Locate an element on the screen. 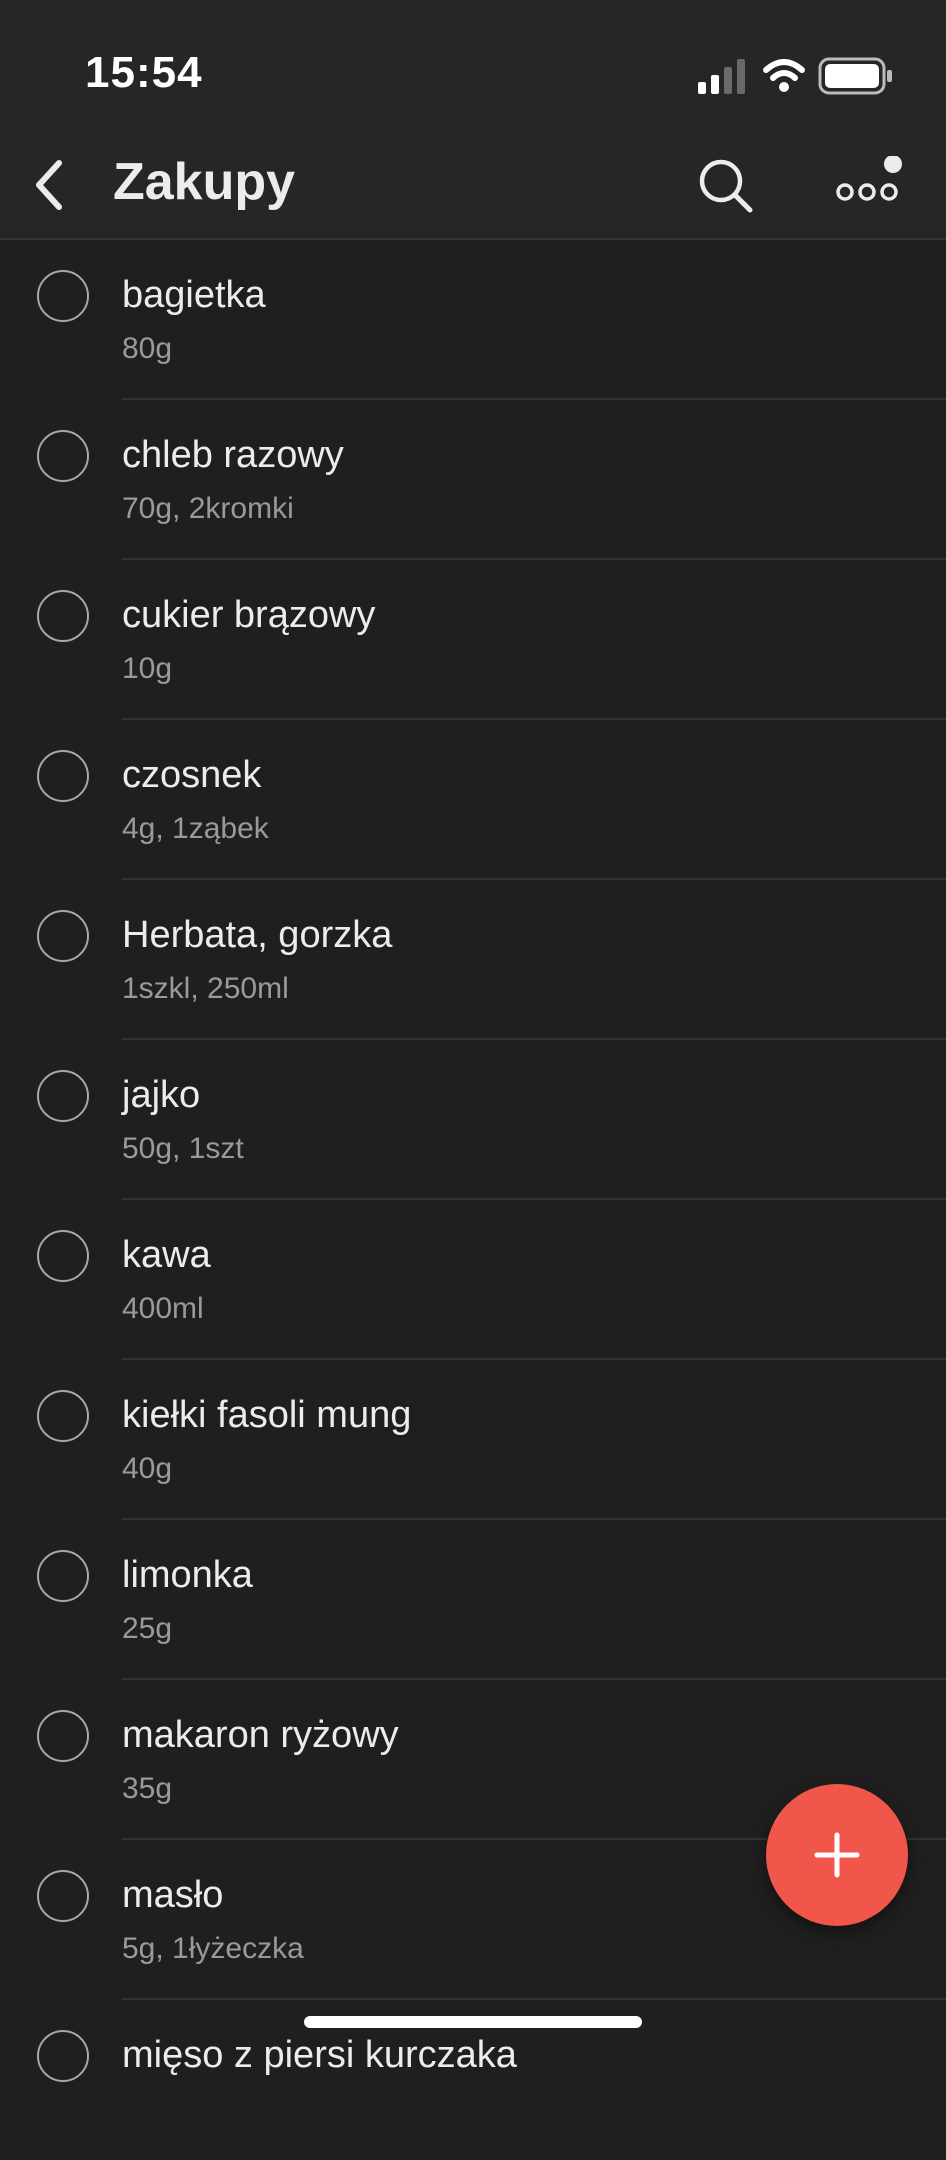  item-quantity: 1szkl, 250ml is located at coordinates (205, 988).